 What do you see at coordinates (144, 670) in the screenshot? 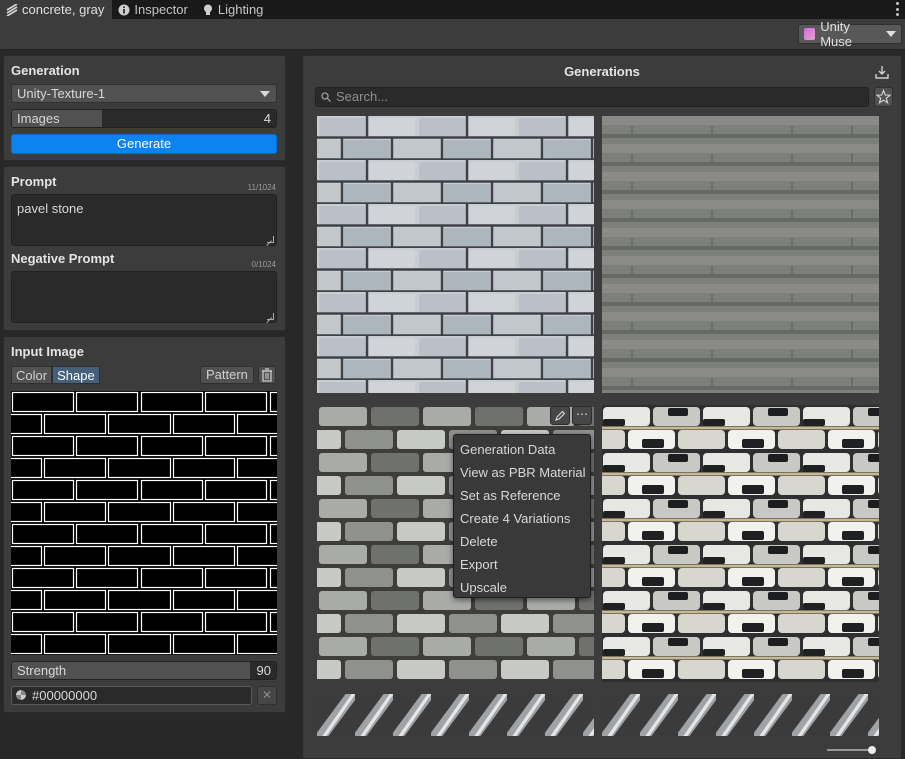
I see `strength-slider: Strength 90` at bounding box center [144, 670].